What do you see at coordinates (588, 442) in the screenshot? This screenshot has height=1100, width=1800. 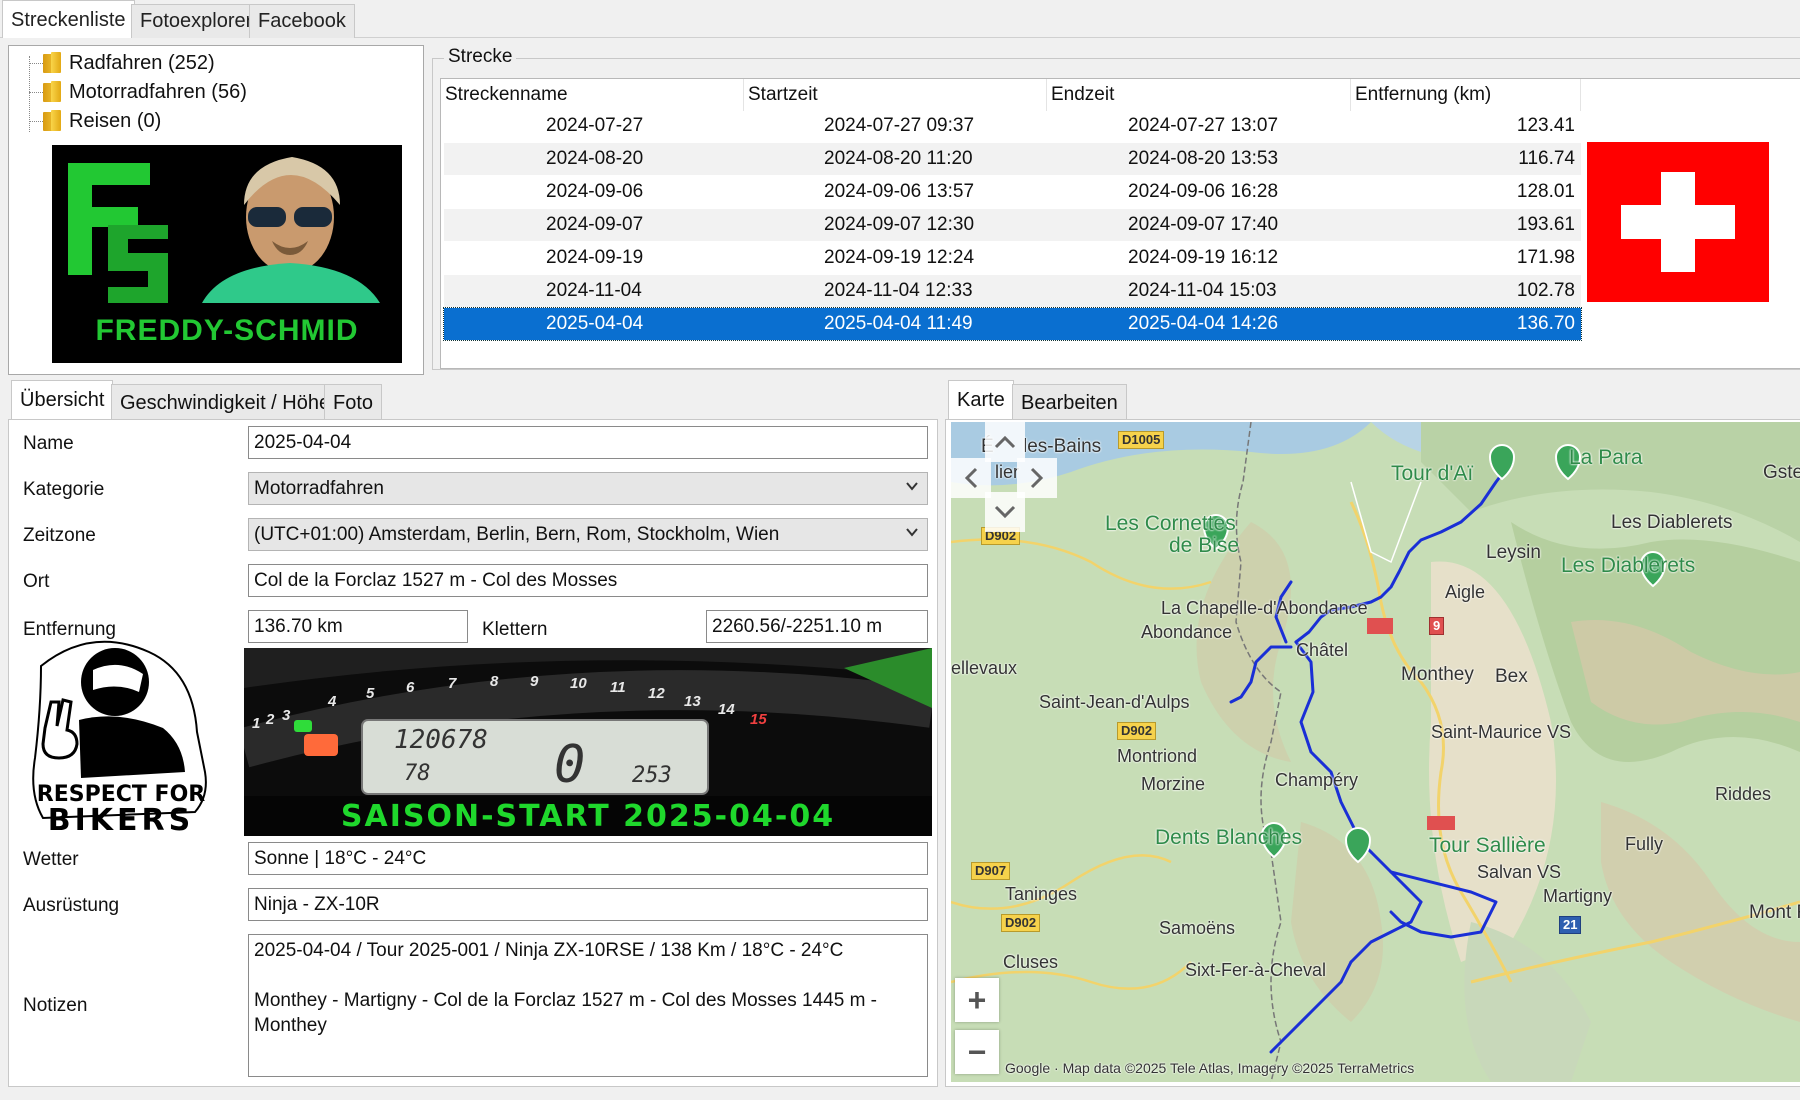 I see `name-field: 2025-04-04` at bounding box center [588, 442].